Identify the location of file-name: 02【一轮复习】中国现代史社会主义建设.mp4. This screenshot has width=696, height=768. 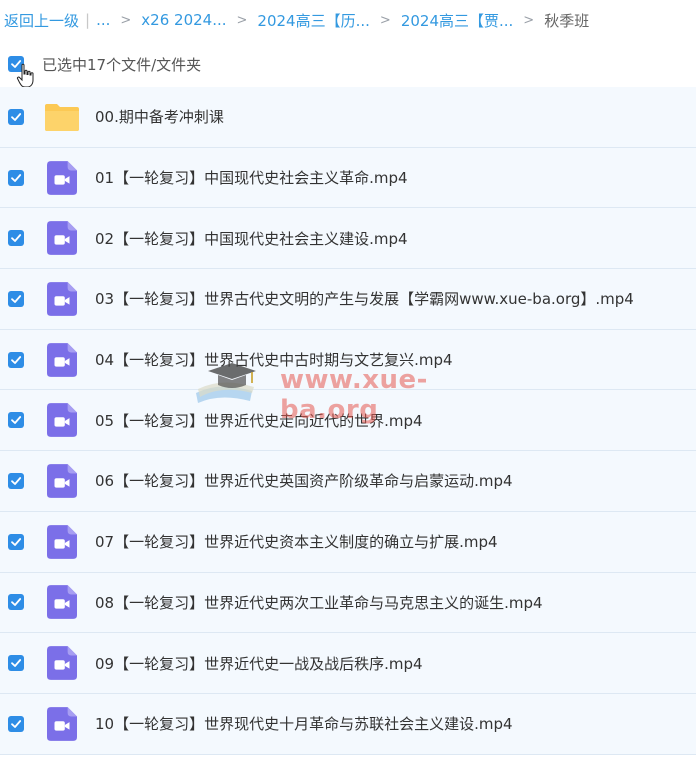
(251, 238).